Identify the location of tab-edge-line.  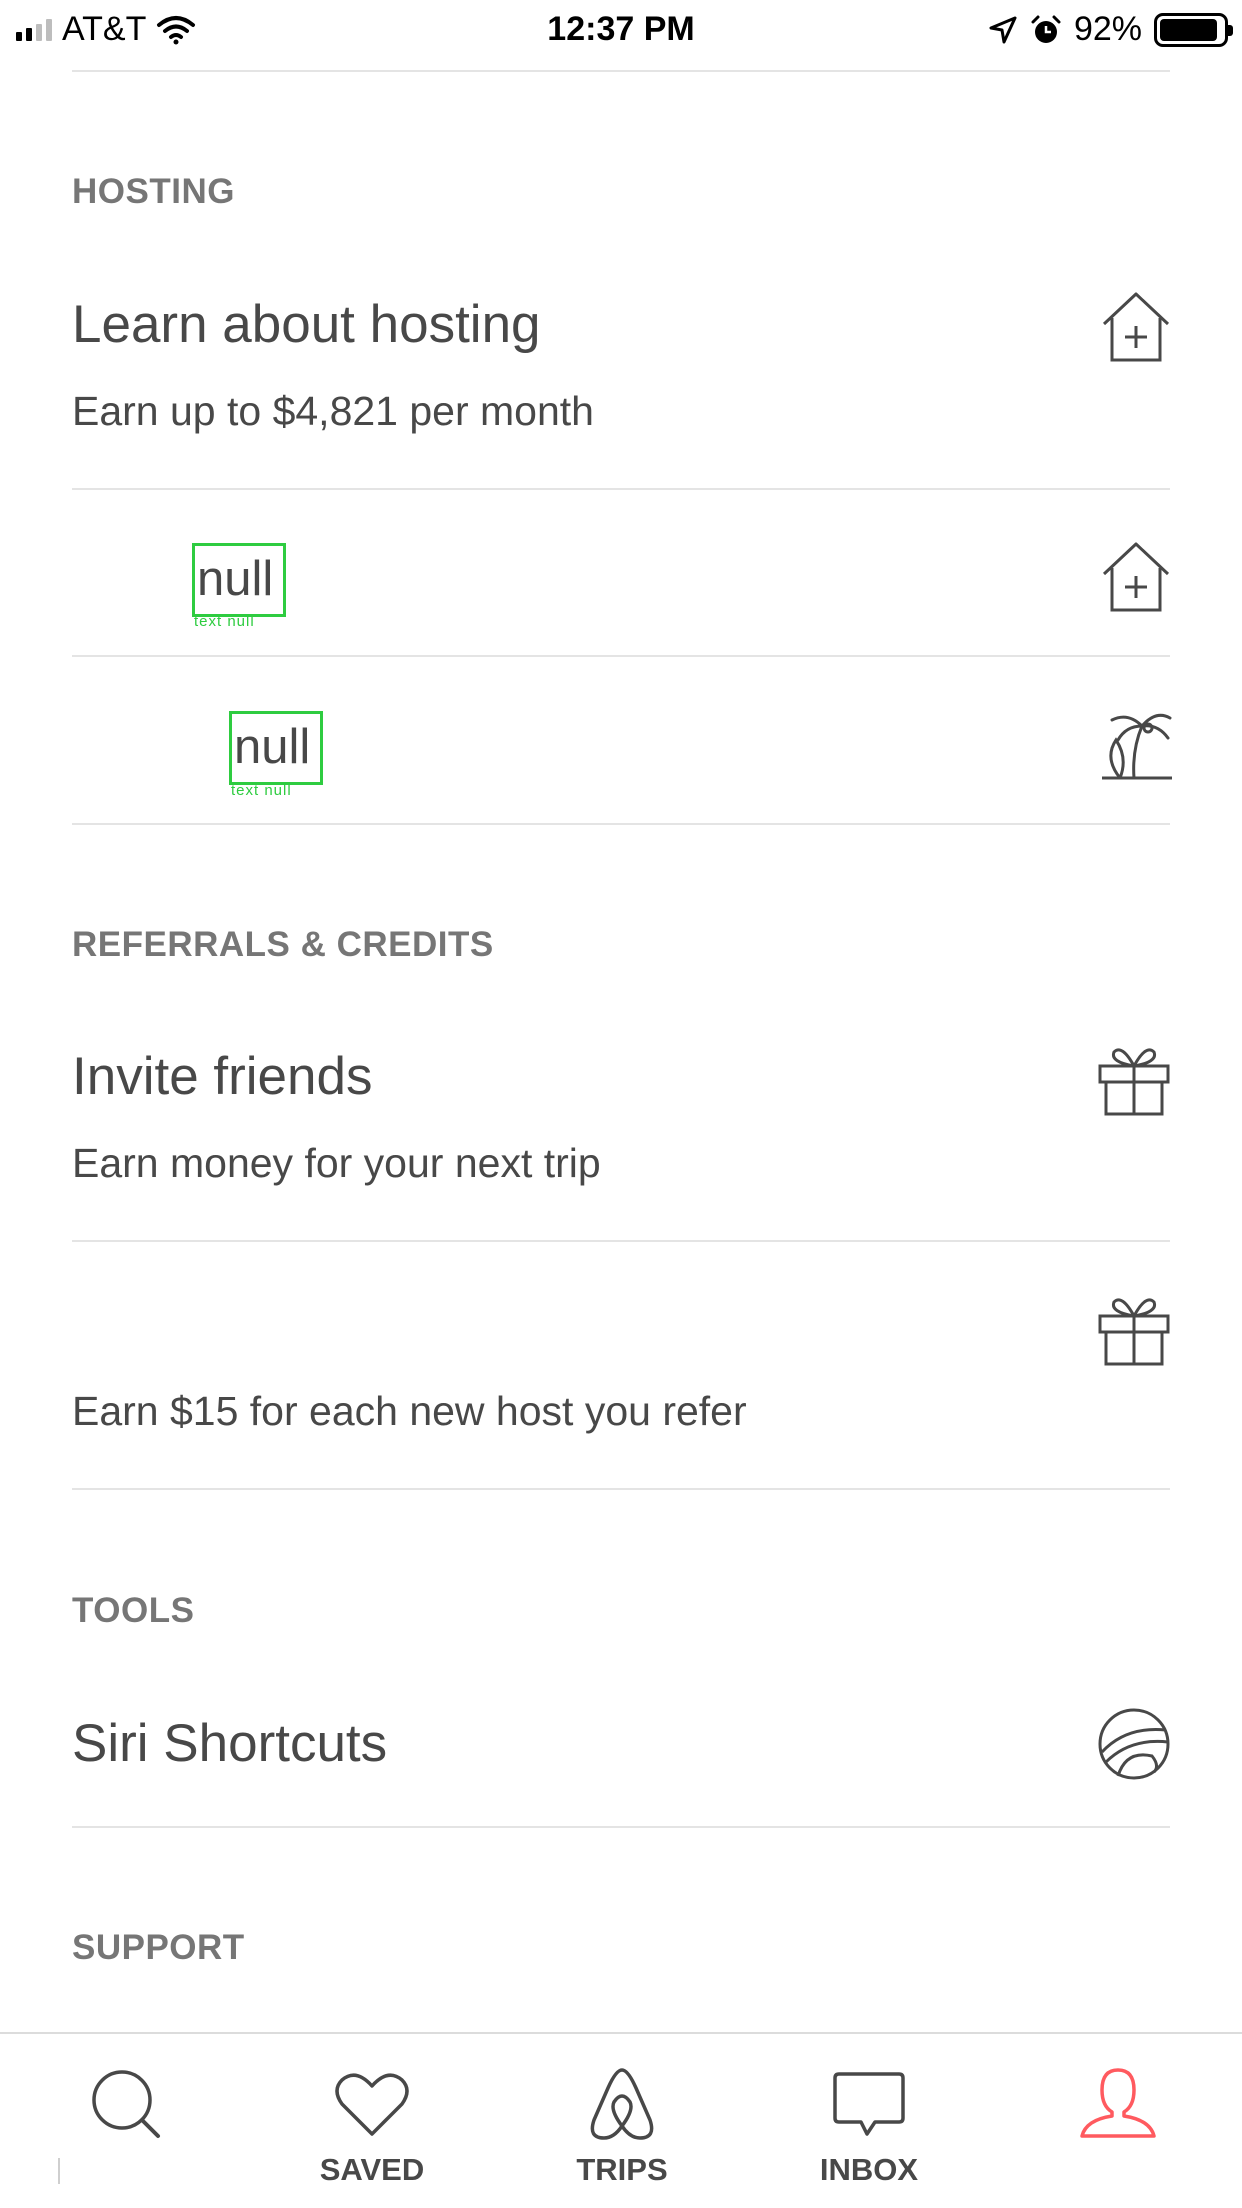
(59, 2171).